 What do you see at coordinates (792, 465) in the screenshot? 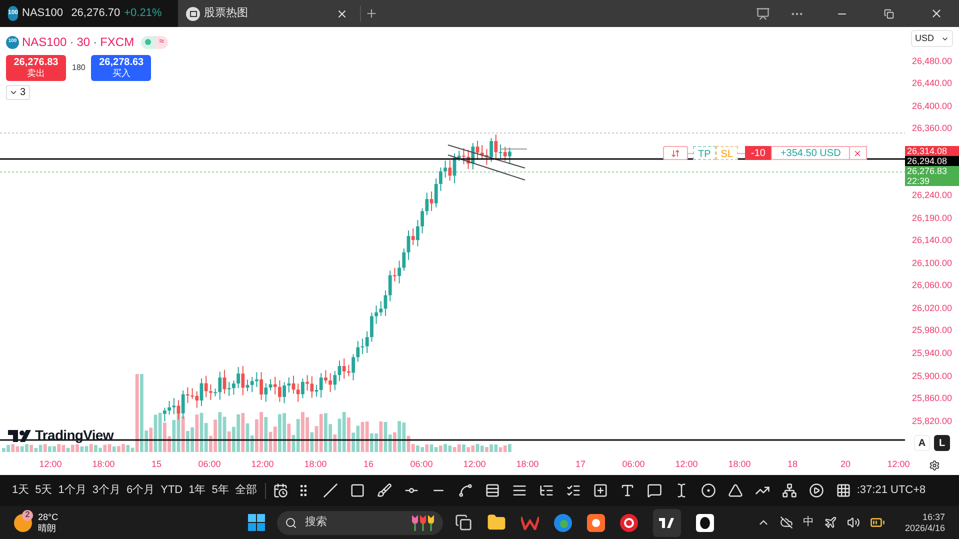
I see `time-label: 18` at bounding box center [792, 465].